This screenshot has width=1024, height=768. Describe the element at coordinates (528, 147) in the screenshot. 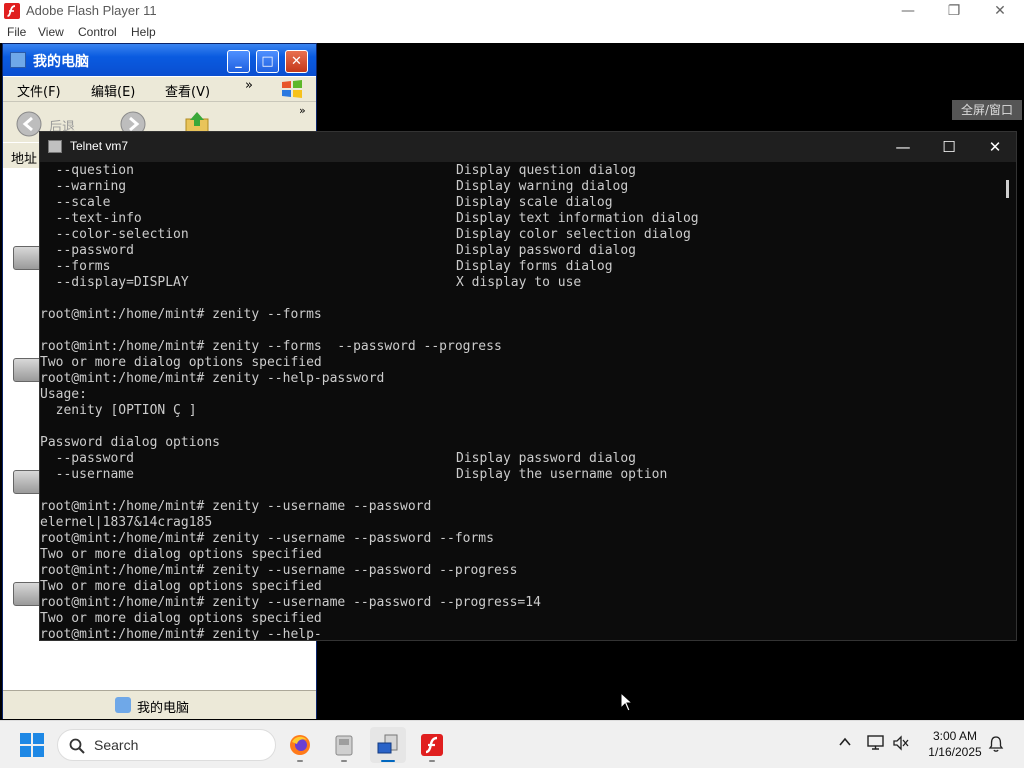

I see `telnet-titlebar: Telnet vm7 — ☐ ✕` at that location.